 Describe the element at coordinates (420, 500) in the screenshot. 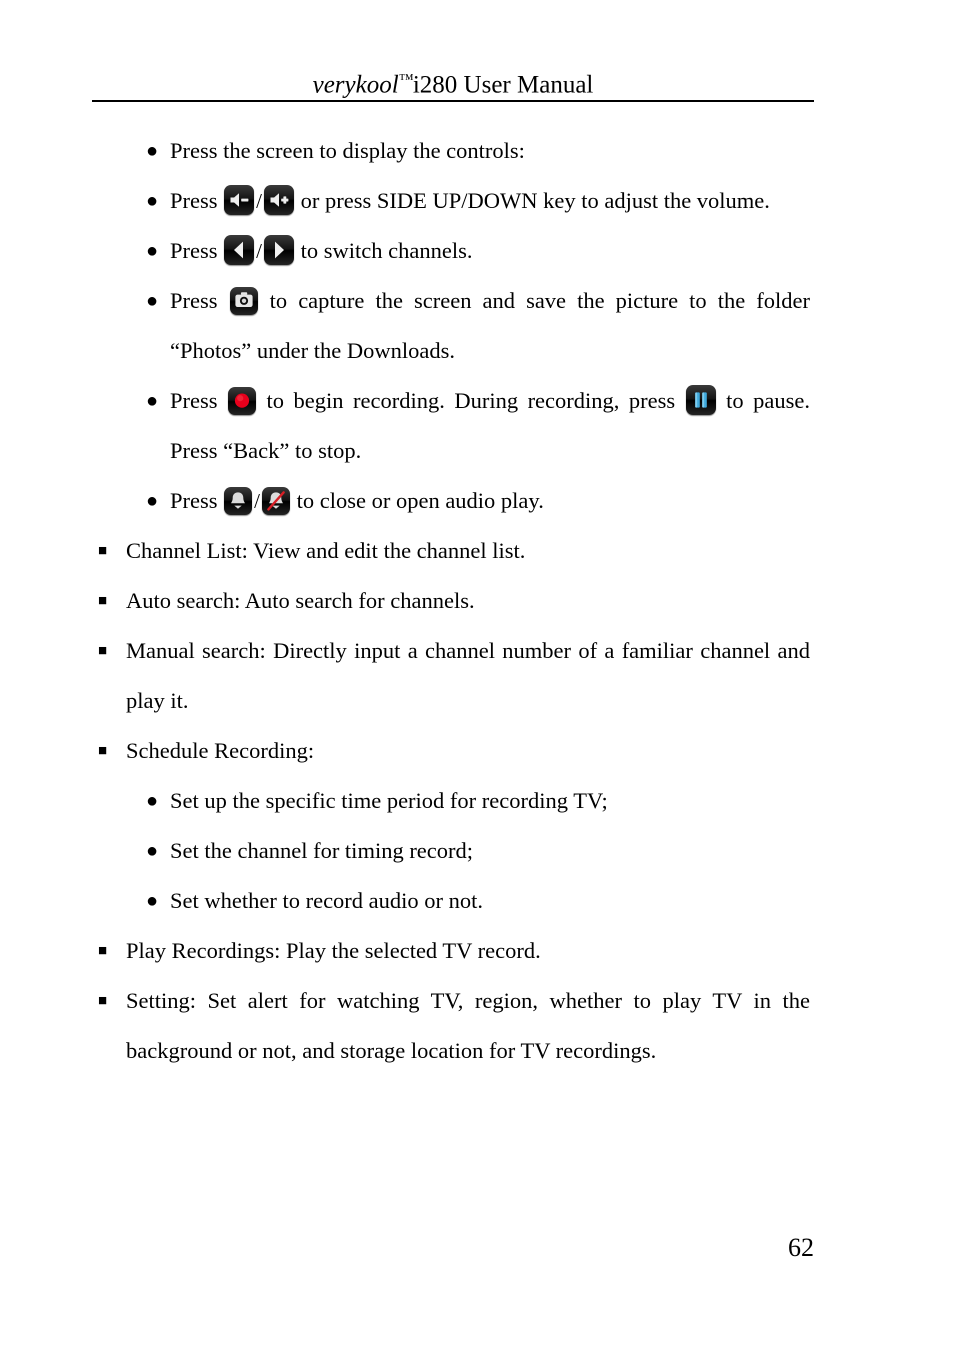

I see `list-item-text: to close or open audio play.` at that location.